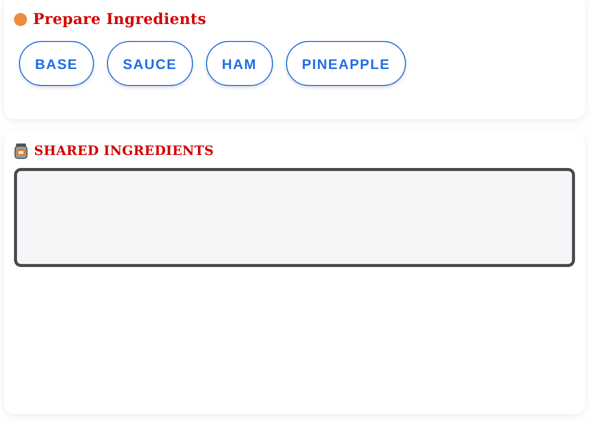 This screenshot has width=612, height=427. I want to click on jar-icon, so click(21, 151).